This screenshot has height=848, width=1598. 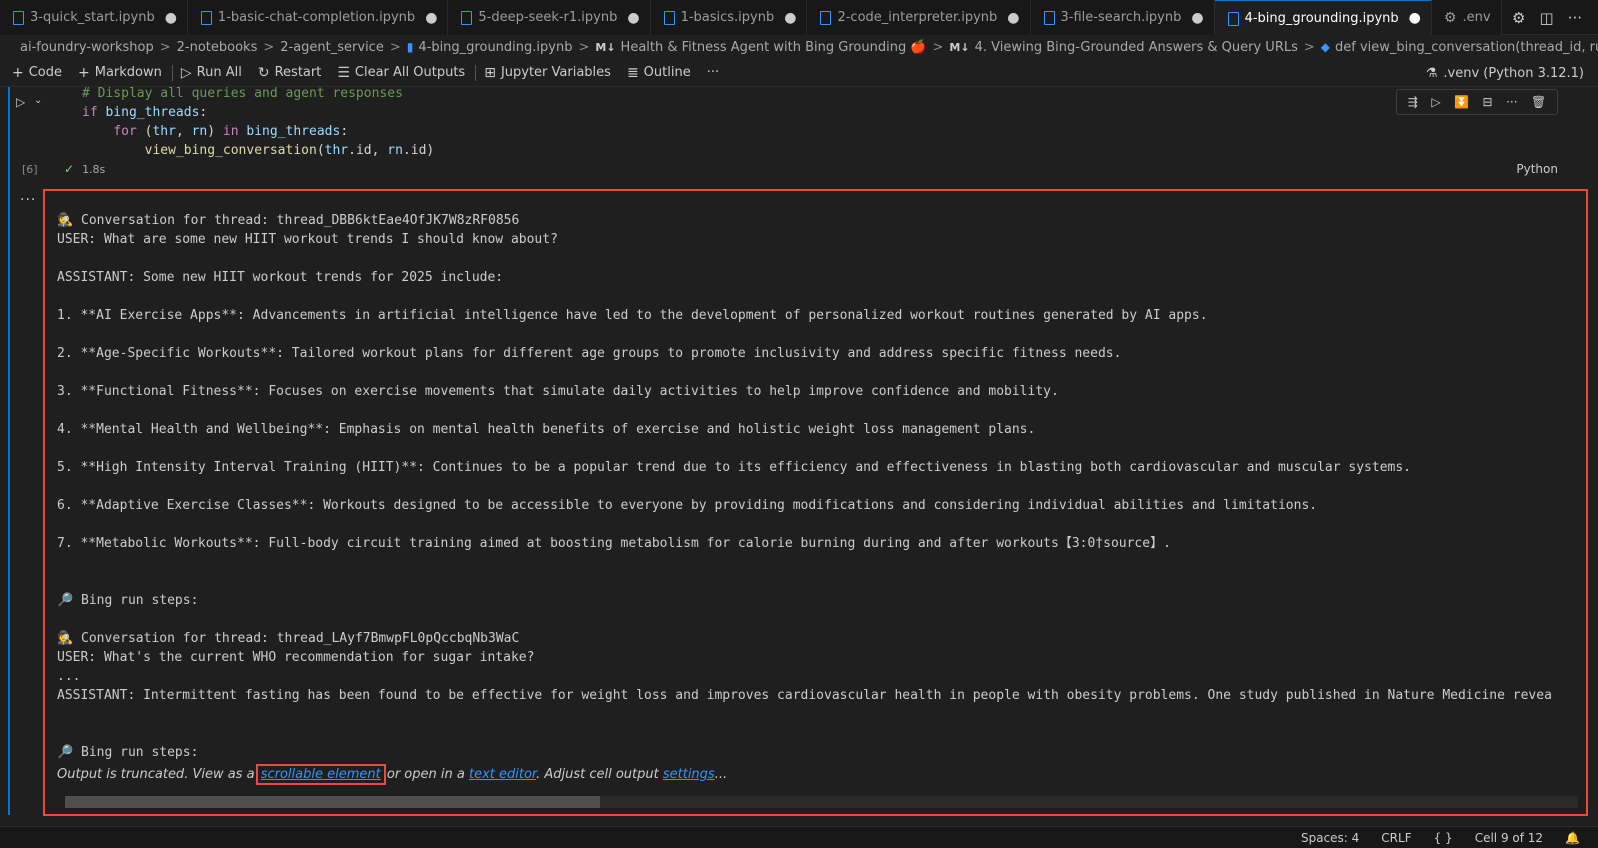 I want to click on run-all-button: ▷ Run All, so click(x=211, y=73).